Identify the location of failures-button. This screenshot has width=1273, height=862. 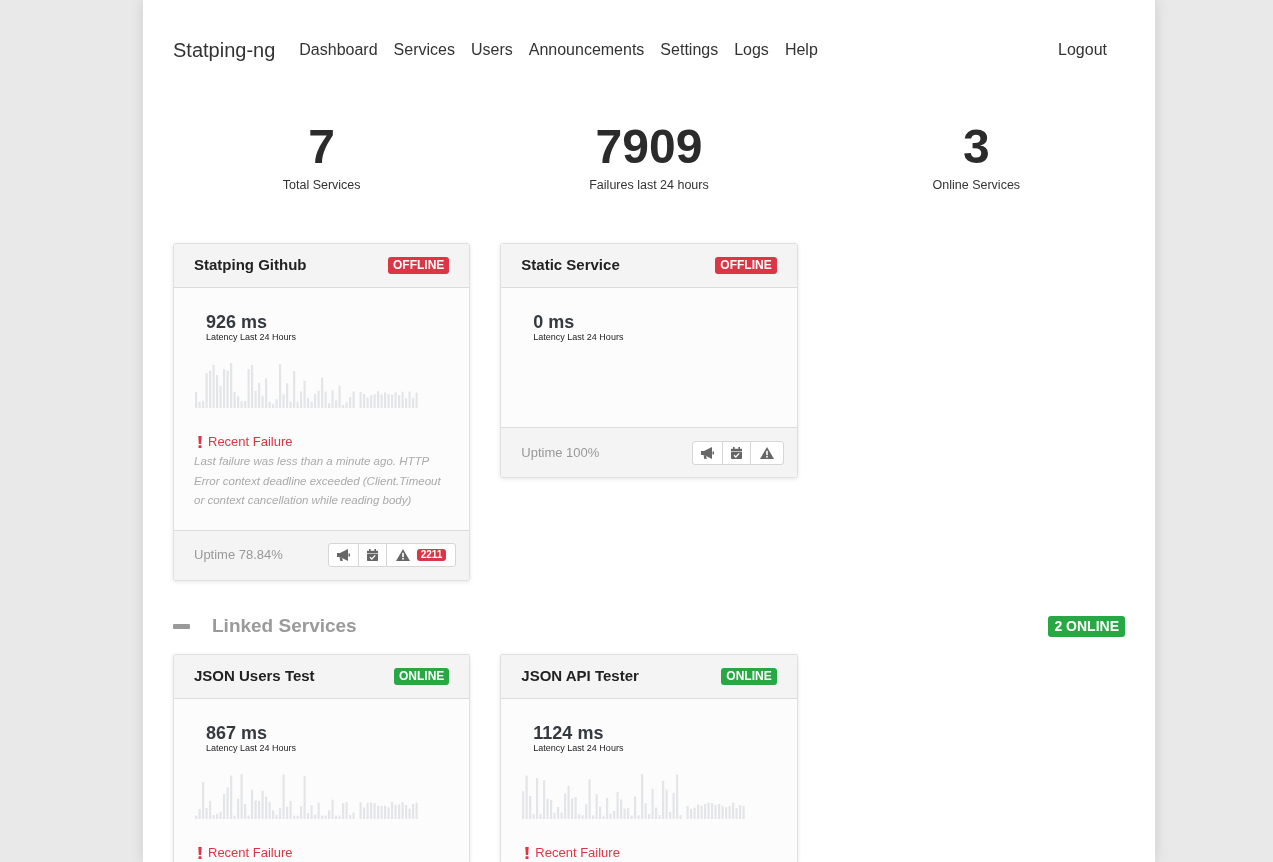
(766, 452).